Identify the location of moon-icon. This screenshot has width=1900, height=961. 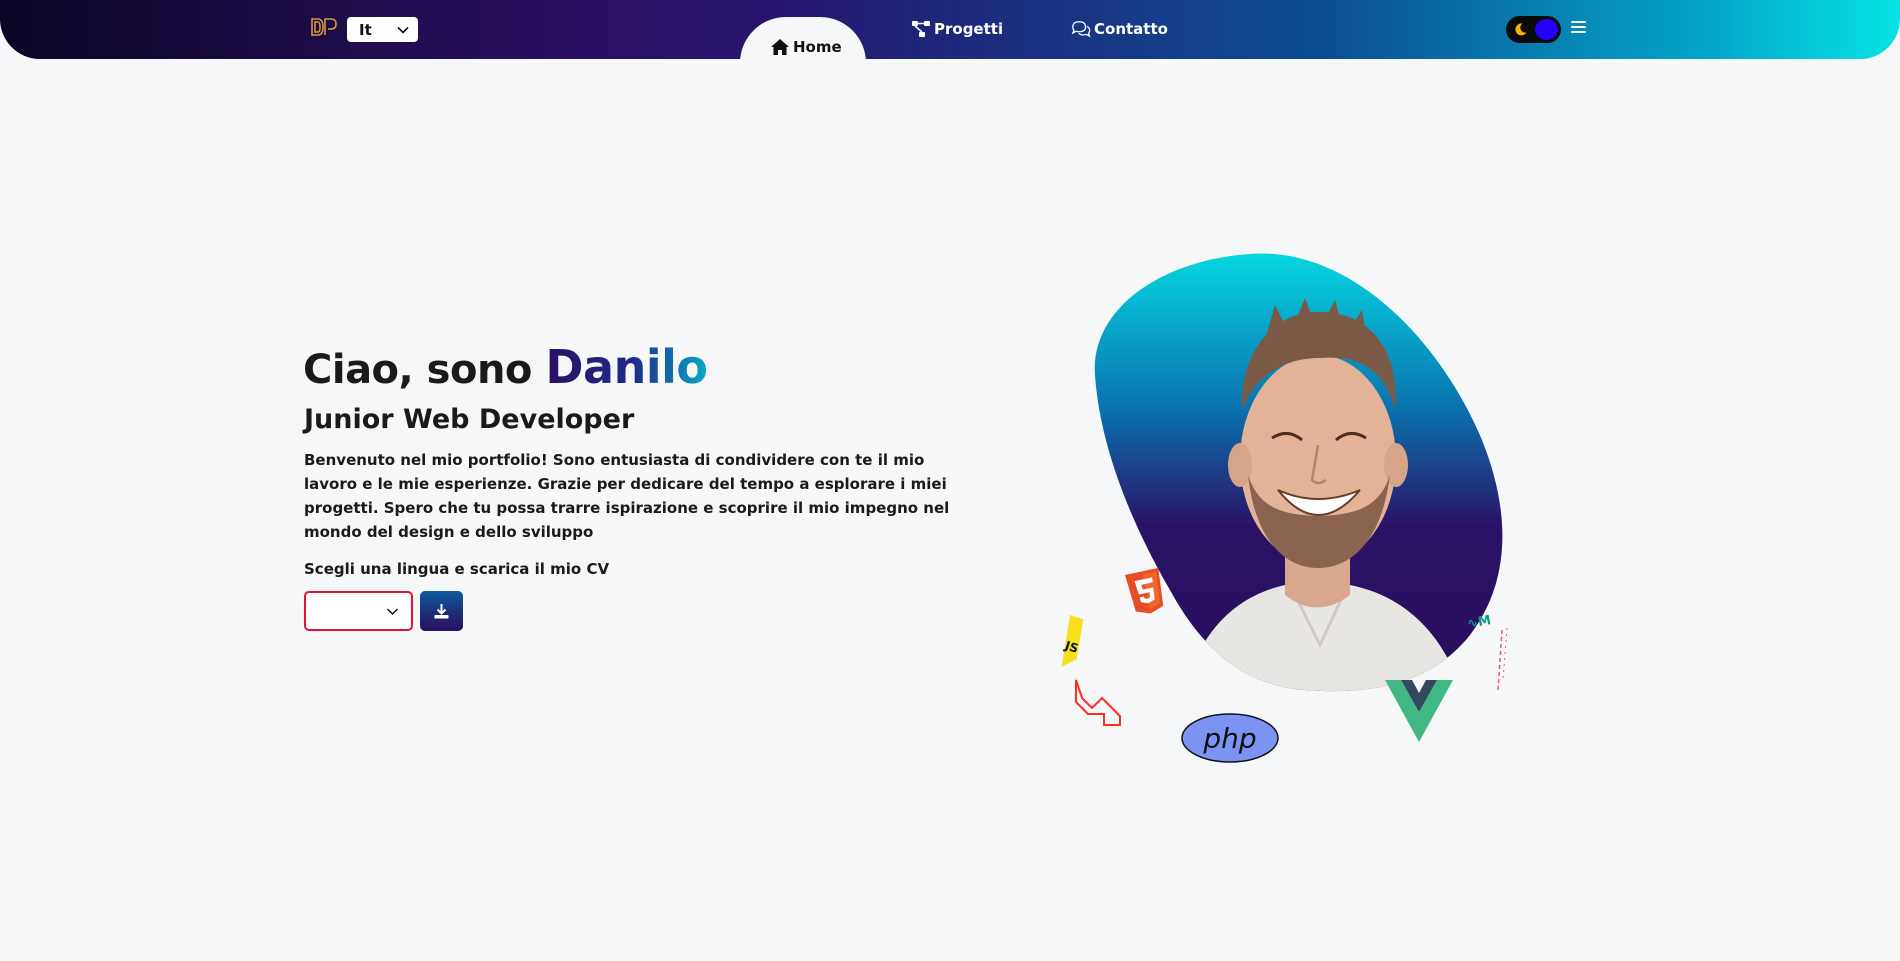
(1521, 29).